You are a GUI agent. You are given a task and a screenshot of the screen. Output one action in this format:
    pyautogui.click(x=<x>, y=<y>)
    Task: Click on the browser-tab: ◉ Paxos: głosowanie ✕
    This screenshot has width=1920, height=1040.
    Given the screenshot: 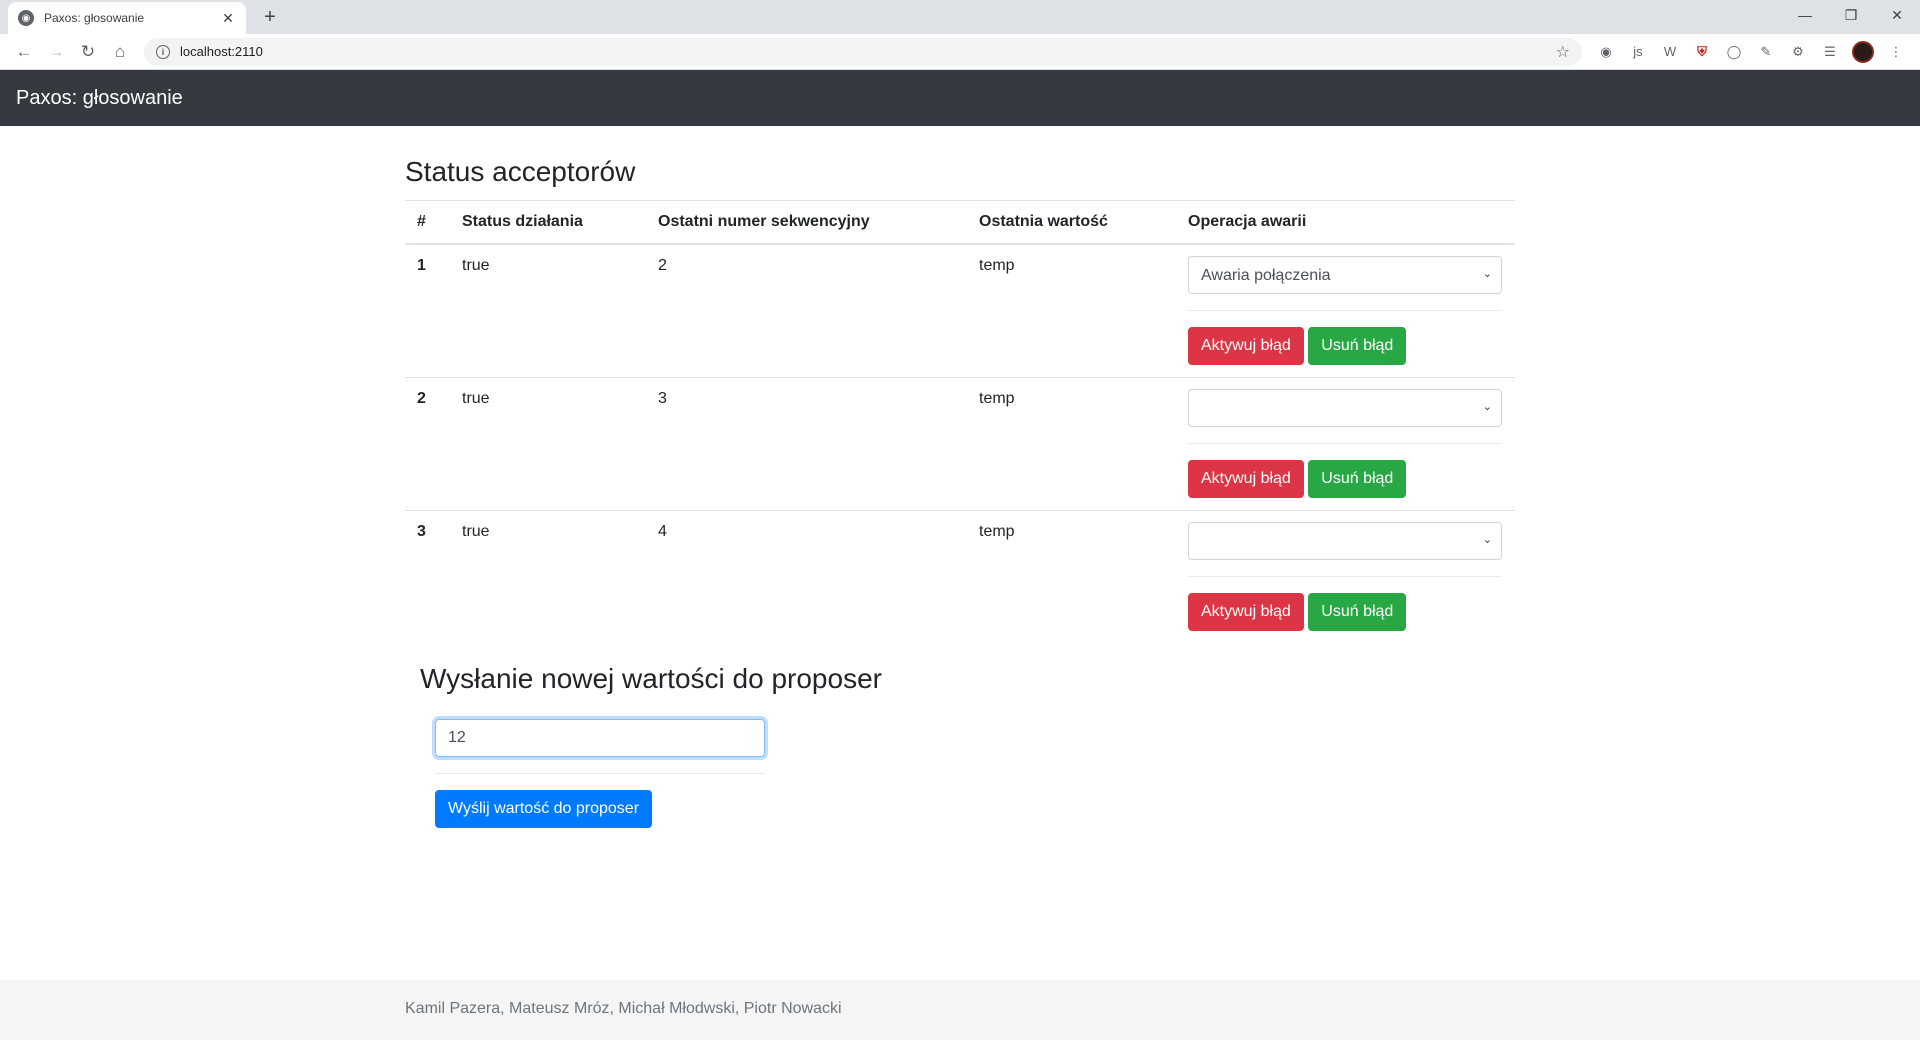 What is the action you would take?
    pyautogui.click(x=127, y=18)
    